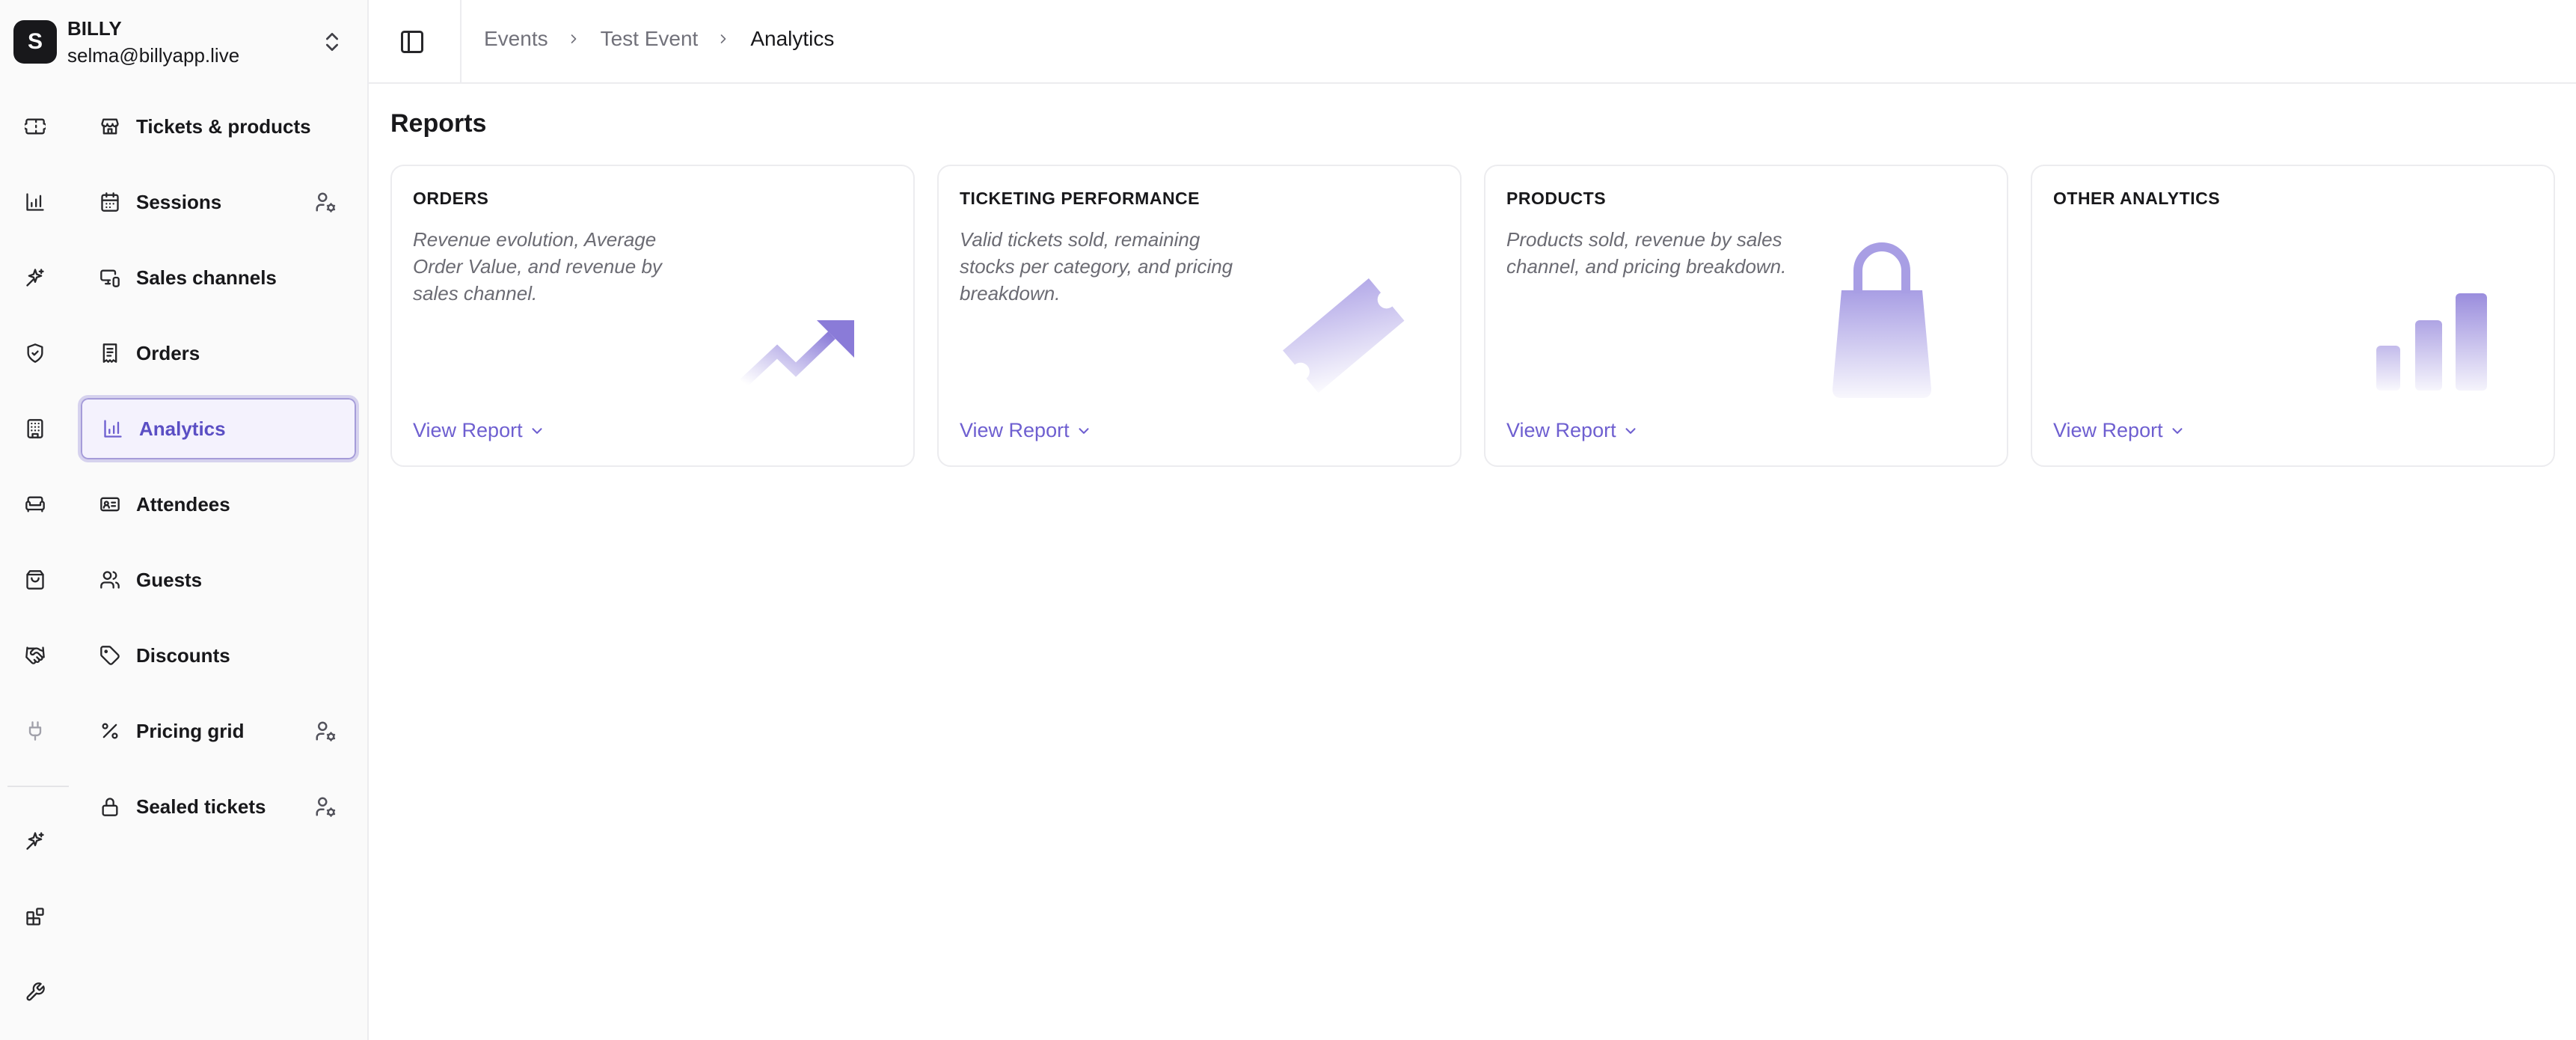 Image resolution: width=2576 pixels, height=1040 pixels. What do you see at coordinates (179, 201) in the screenshot?
I see `nav-item-label: Sessions` at bounding box center [179, 201].